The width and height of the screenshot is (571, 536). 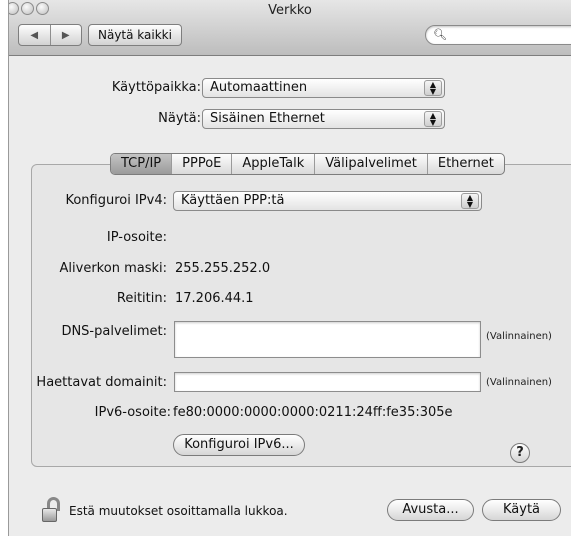 I want to click on search-domains-label: Haettavat domainit:, so click(x=101, y=382).